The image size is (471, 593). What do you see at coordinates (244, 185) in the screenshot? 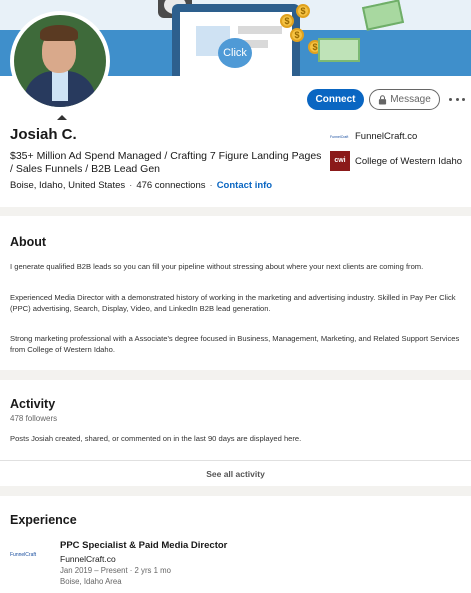
I see `contact-info-link: Contact info` at bounding box center [244, 185].